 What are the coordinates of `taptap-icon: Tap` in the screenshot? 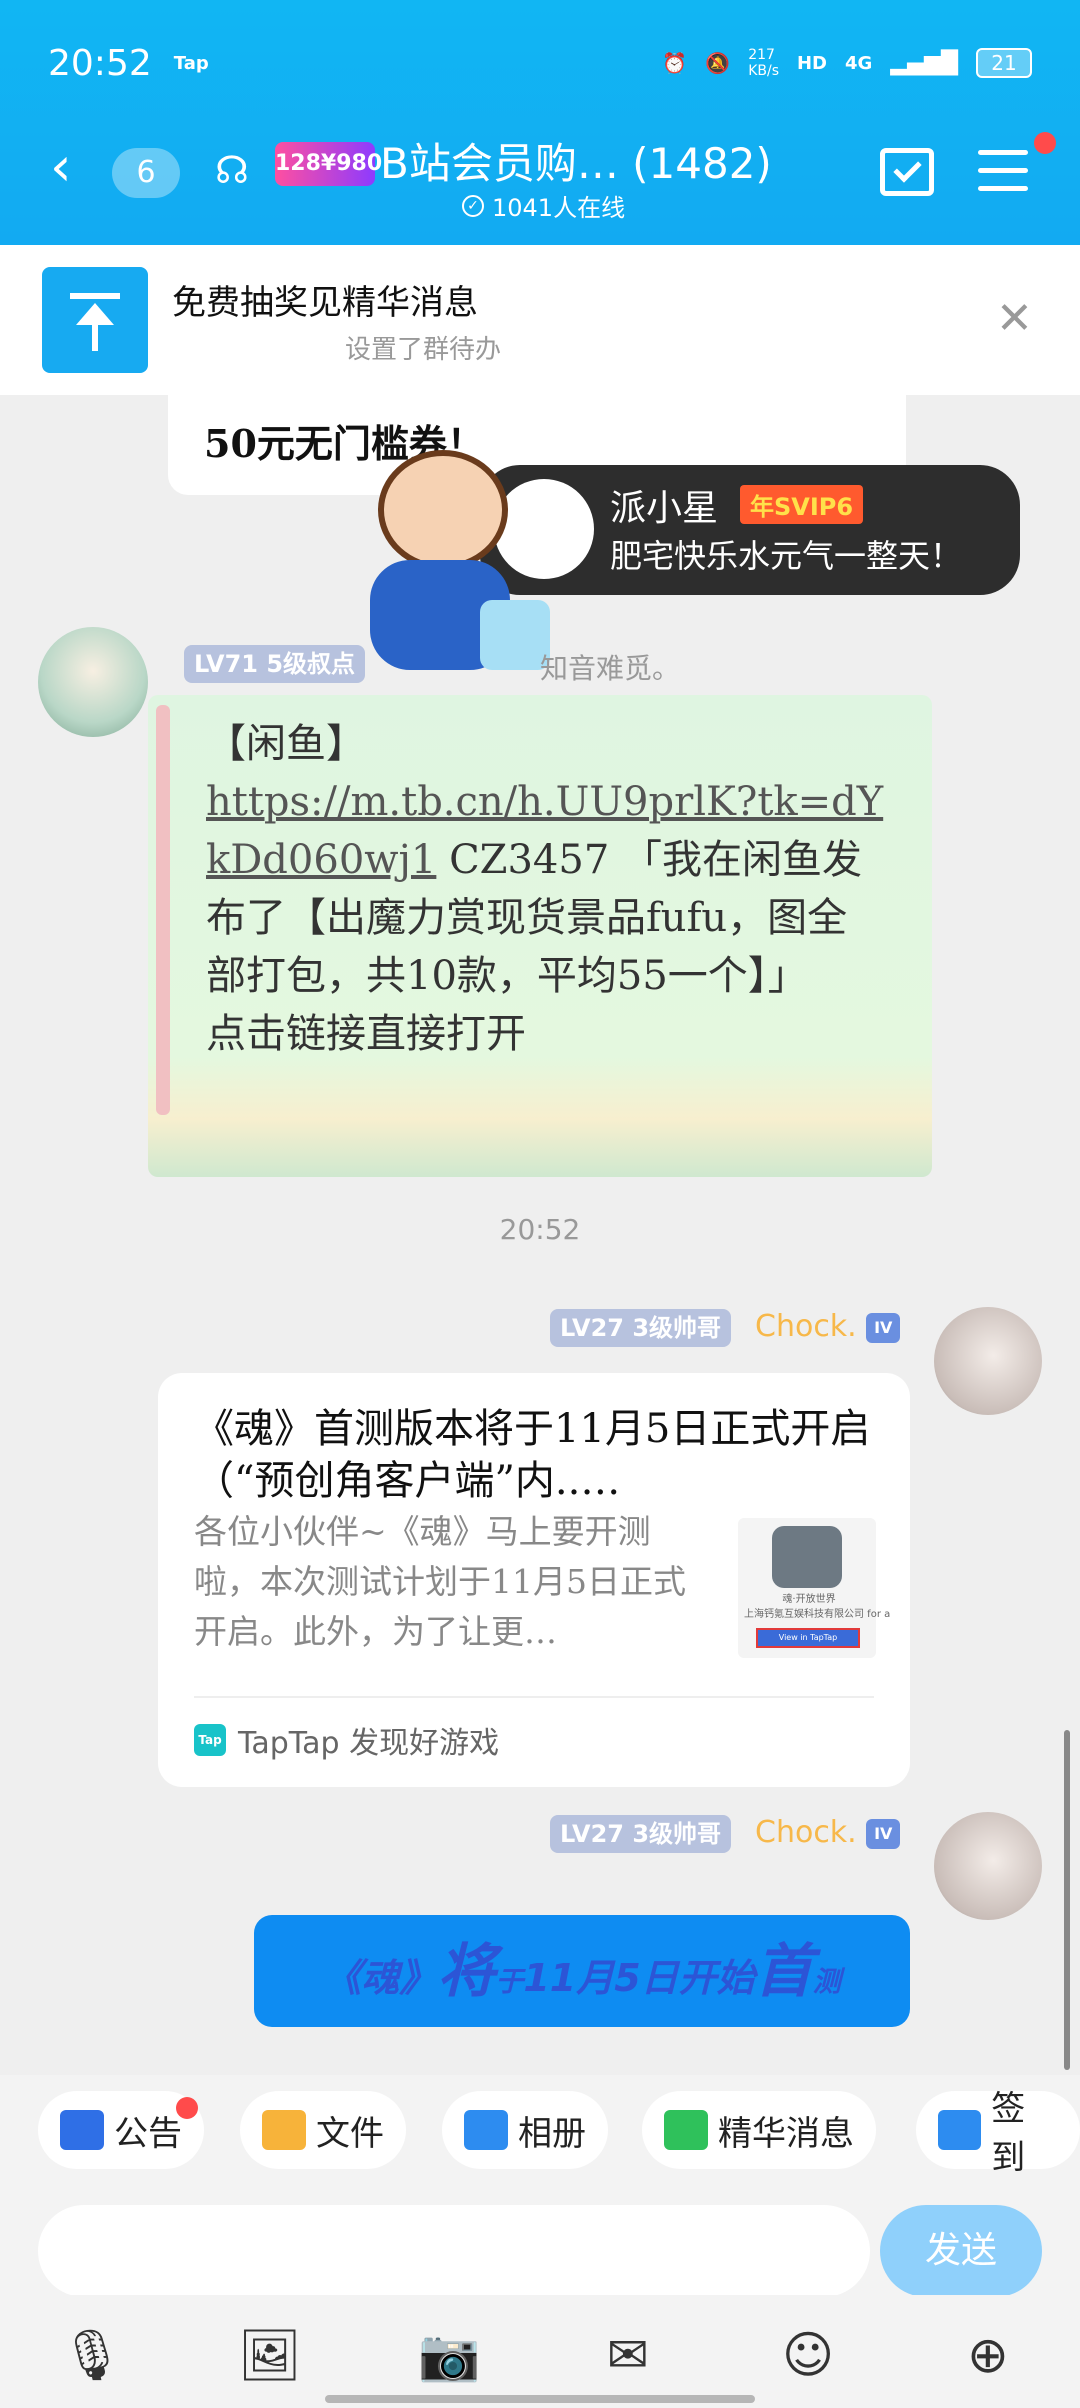 It's located at (210, 1740).